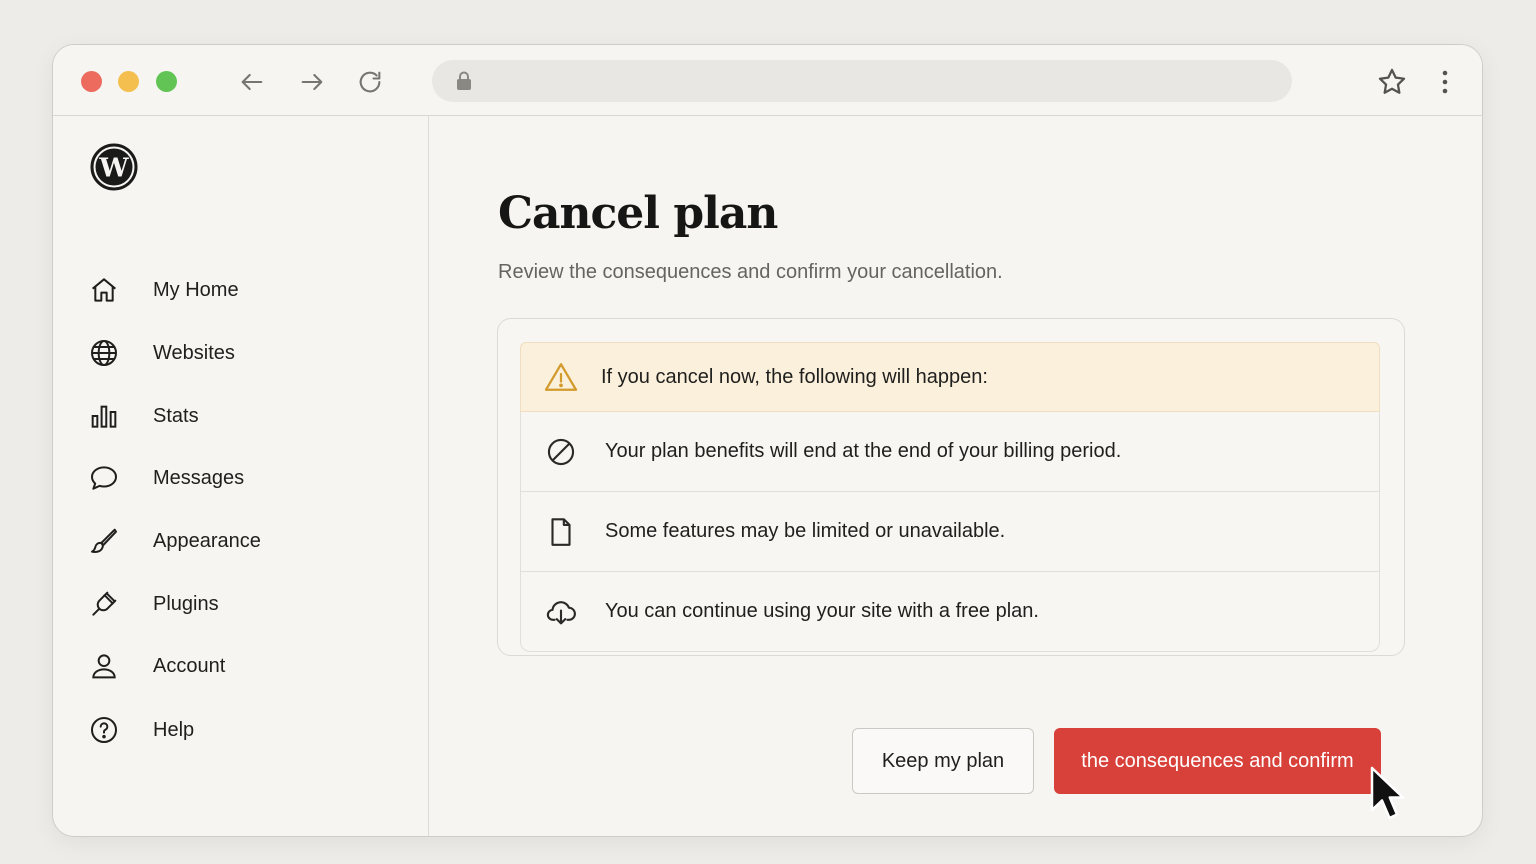 The width and height of the screenshot is (1536, 864). I want to click on paintbrush-icon, so click(104, 540).